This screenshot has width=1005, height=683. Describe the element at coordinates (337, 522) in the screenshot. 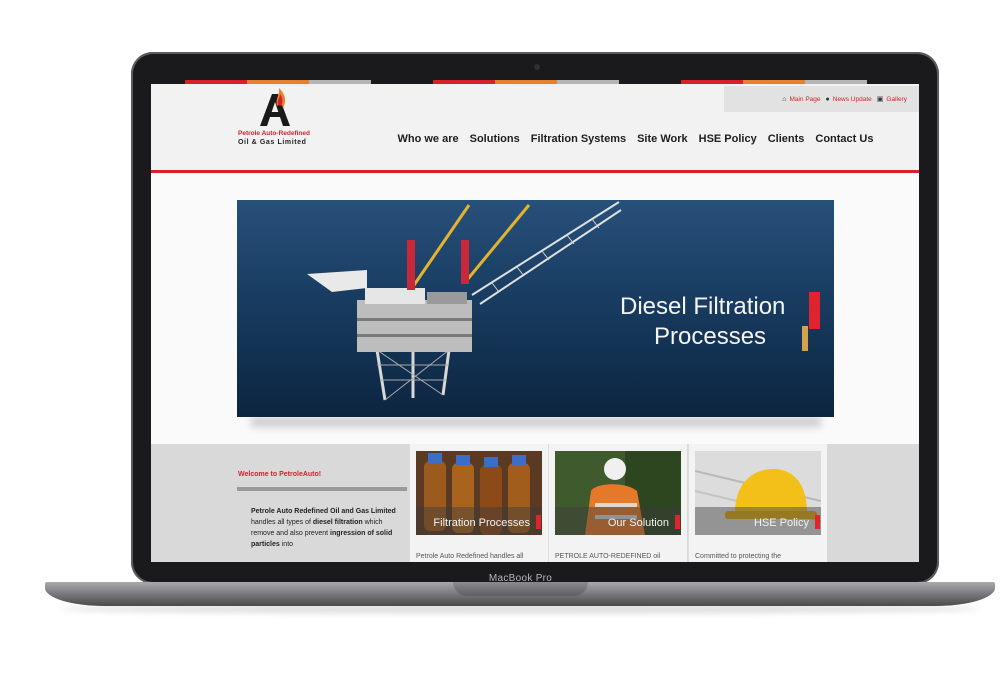

I see `welcome-diesel-filtration: diesel filtration` at that location.